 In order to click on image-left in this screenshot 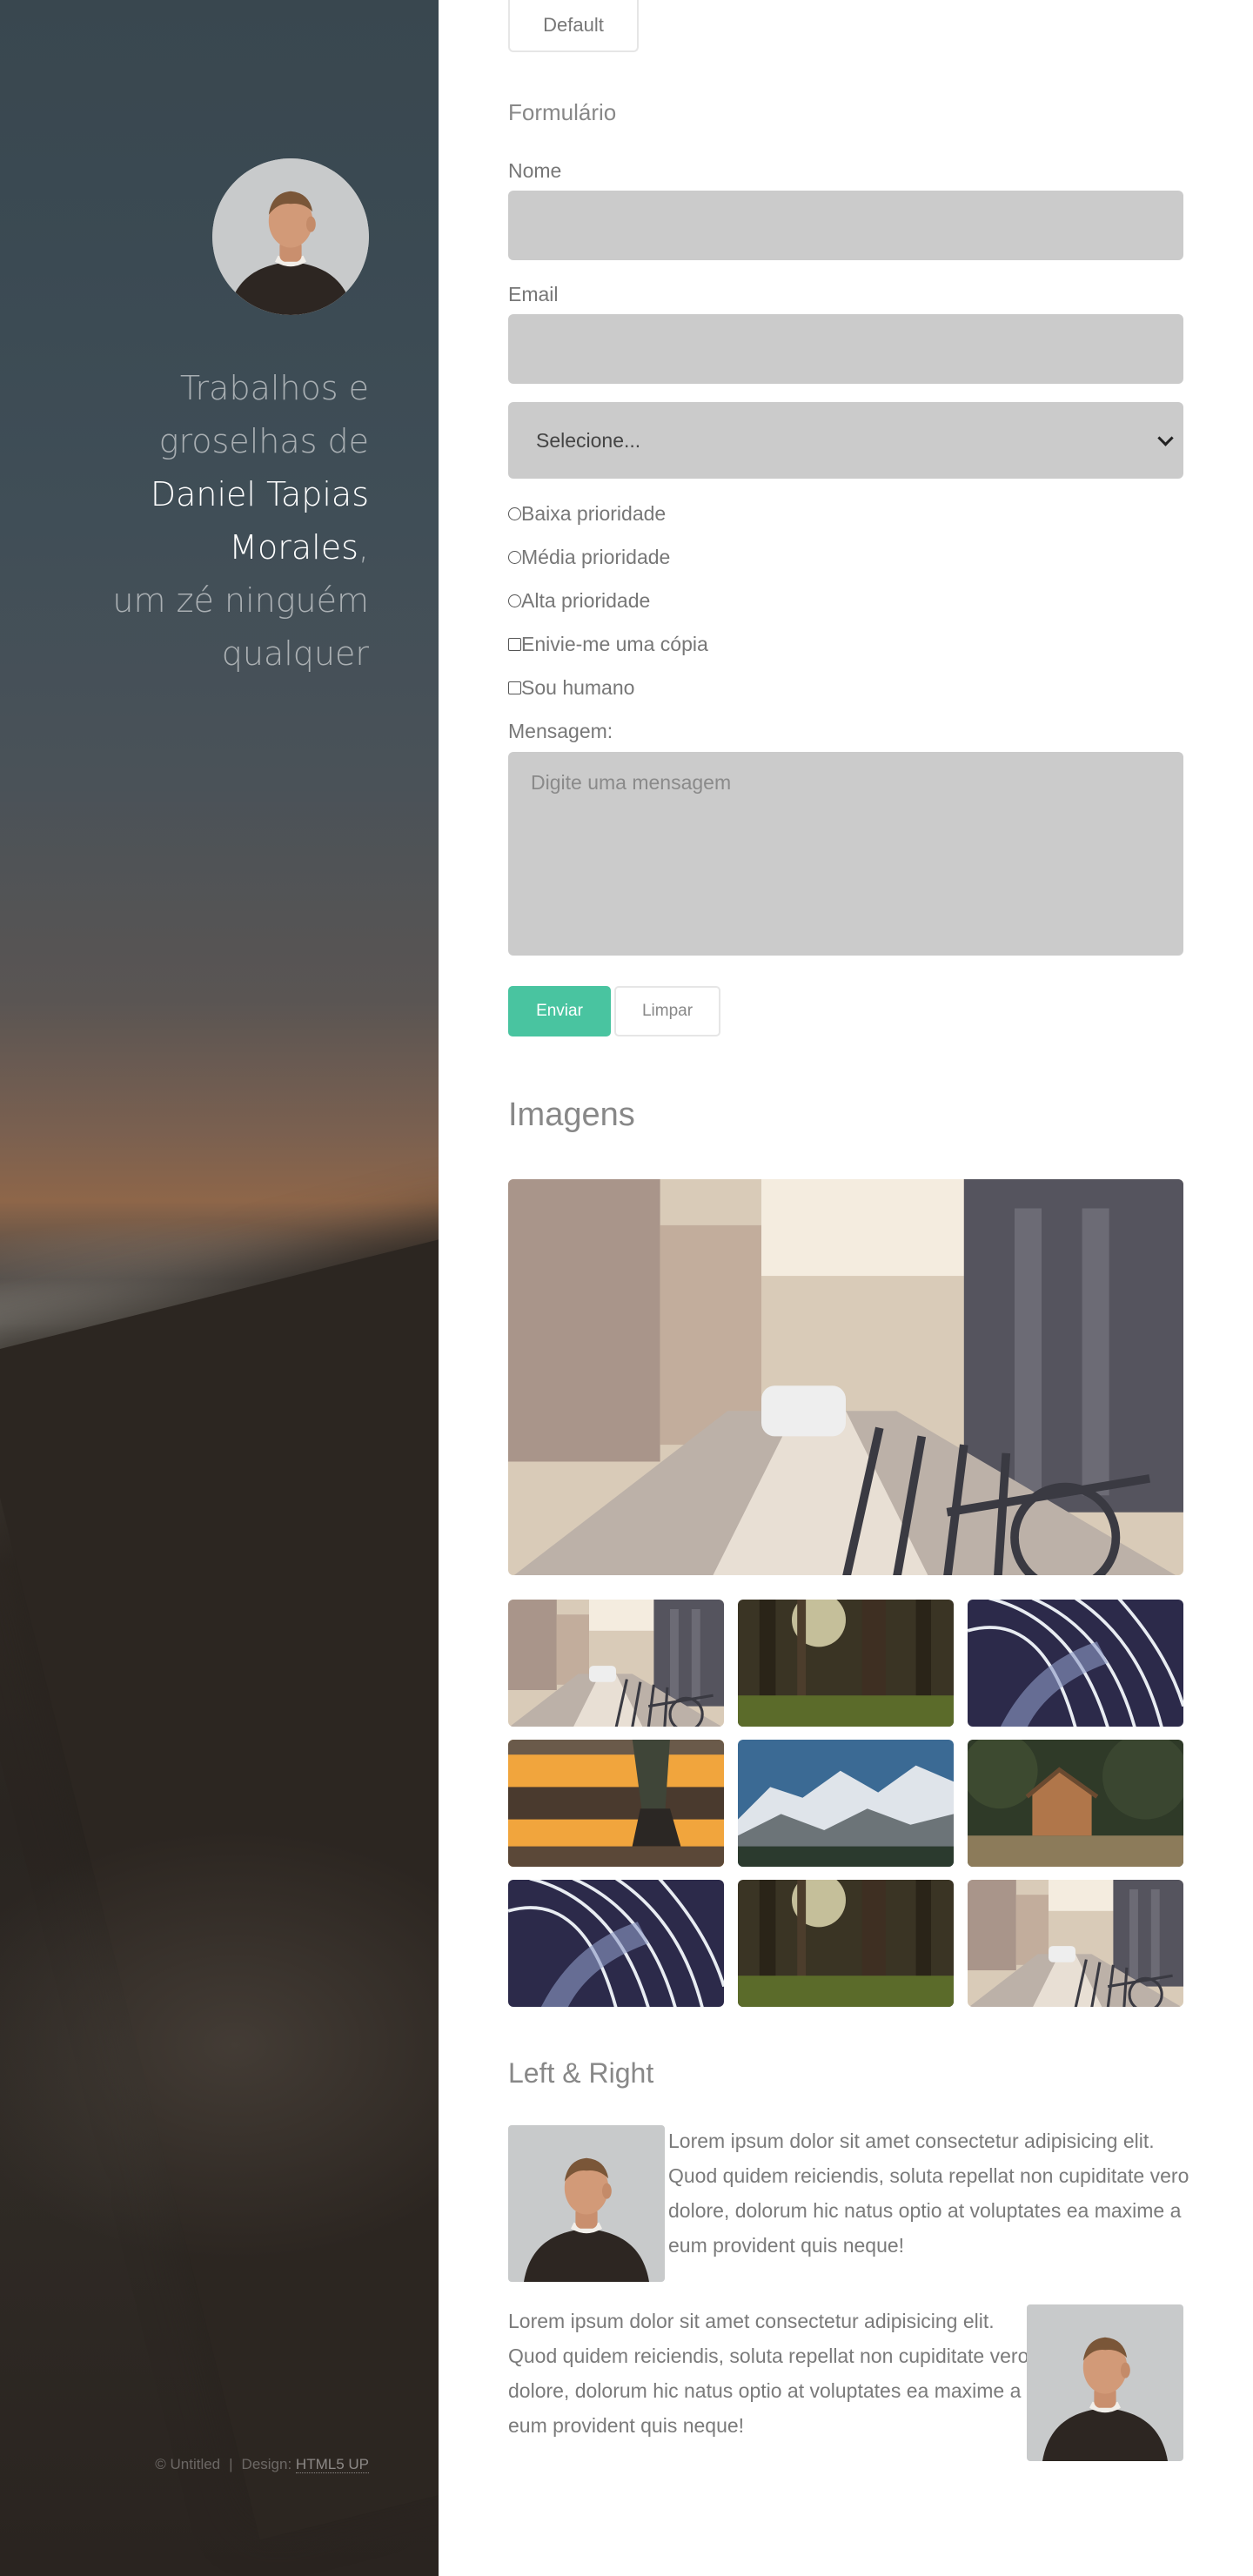, I will do `click(586, 2203)`.